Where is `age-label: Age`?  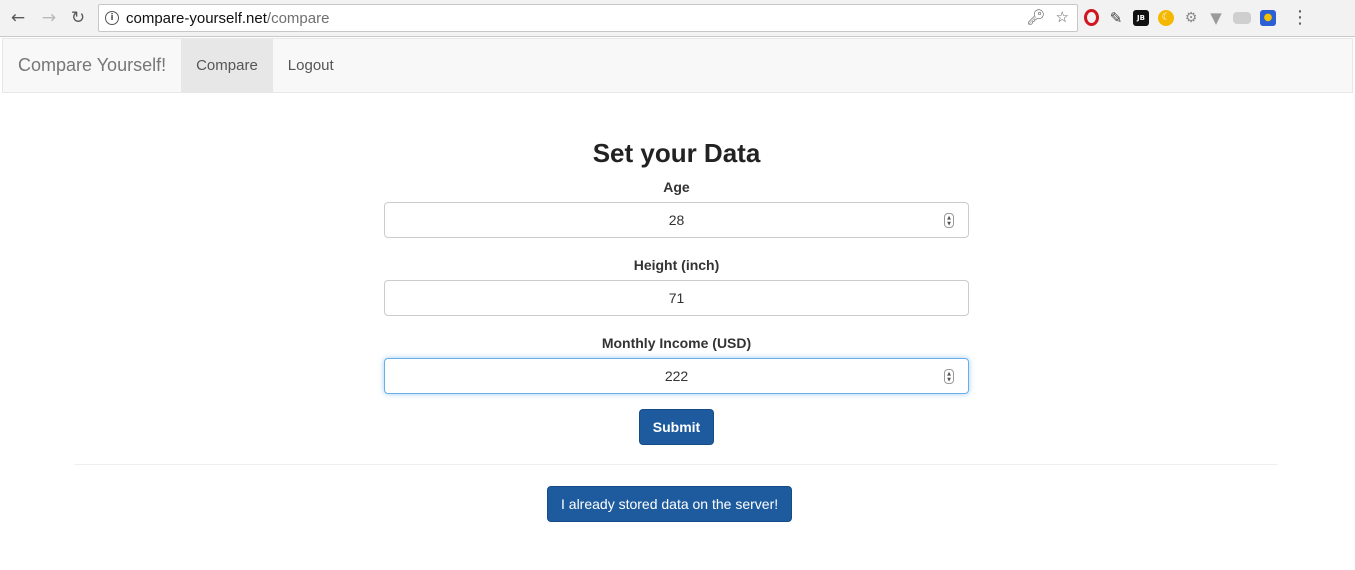 age-label: Age is located at coordinates (676, 187).